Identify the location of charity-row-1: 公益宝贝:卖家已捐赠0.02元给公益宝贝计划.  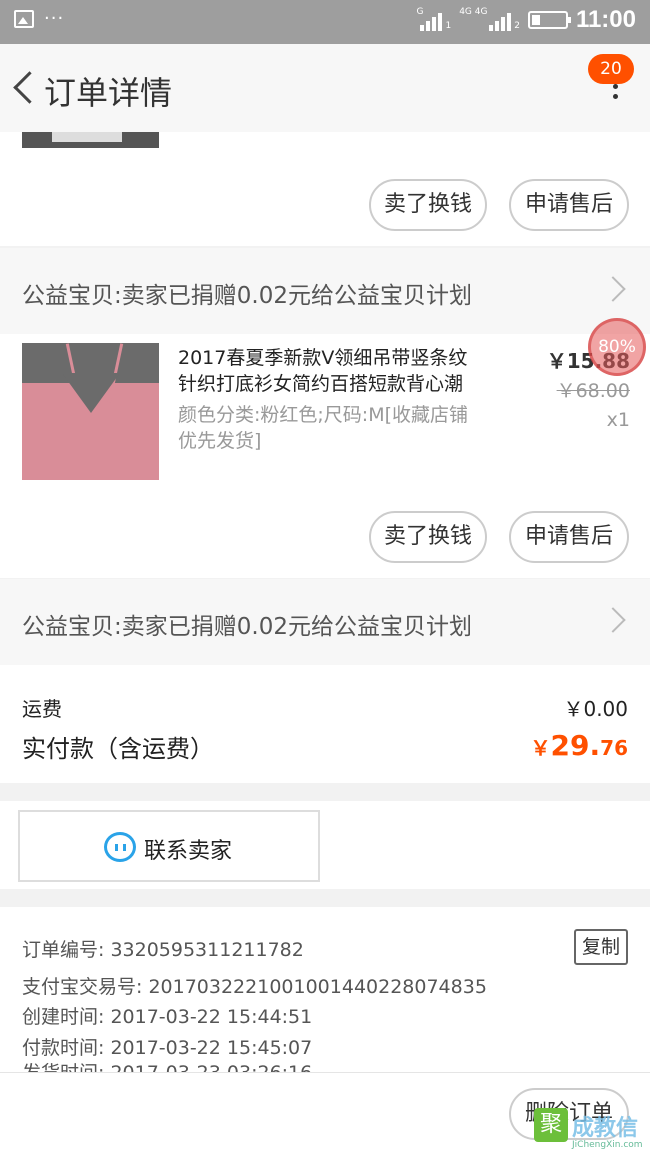
(325, 291).